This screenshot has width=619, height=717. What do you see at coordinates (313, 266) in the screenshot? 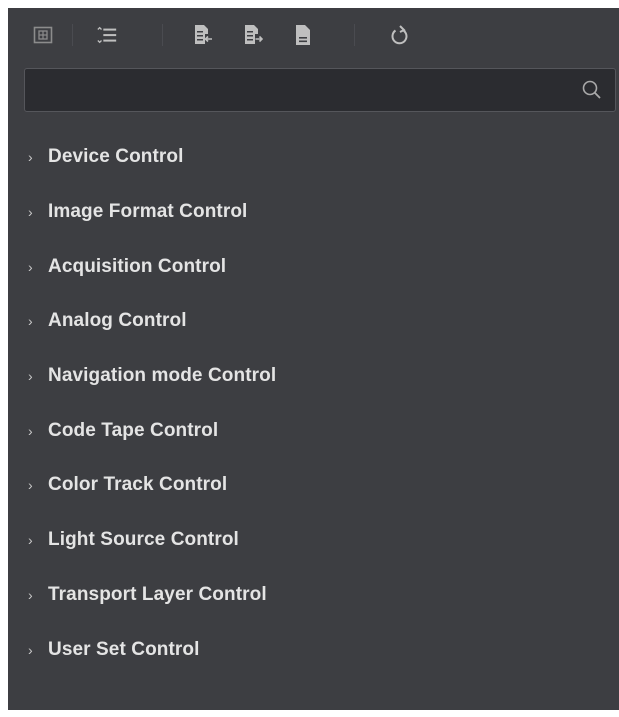
I see `tree-item-acquisition-control: › Acquisition Control` at bounding box center [313, 266].